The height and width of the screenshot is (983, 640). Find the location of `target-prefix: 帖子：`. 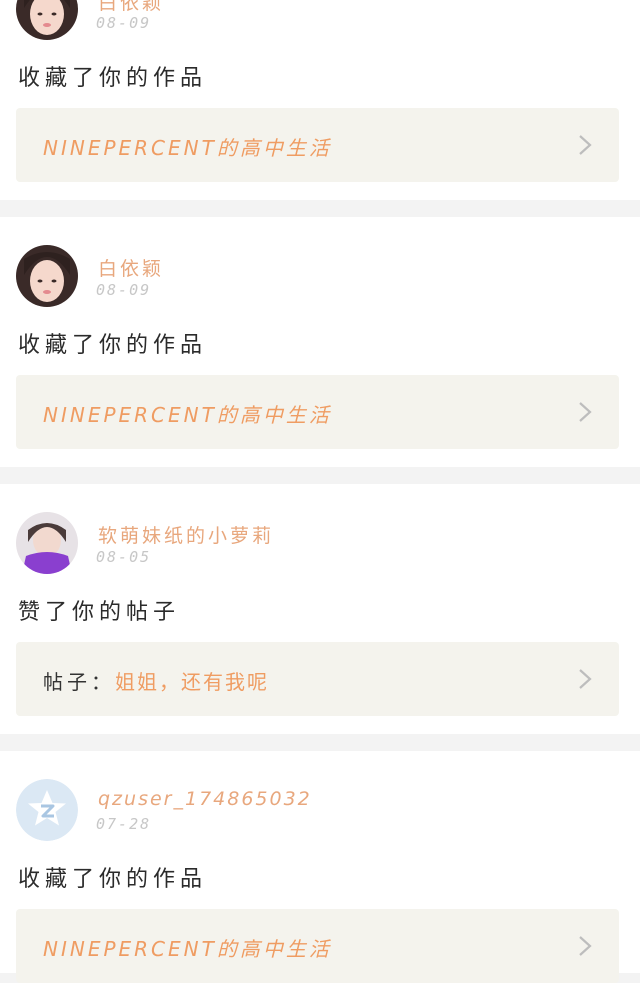

target-prefix: 帖子： is located at coordinates (79, 682).